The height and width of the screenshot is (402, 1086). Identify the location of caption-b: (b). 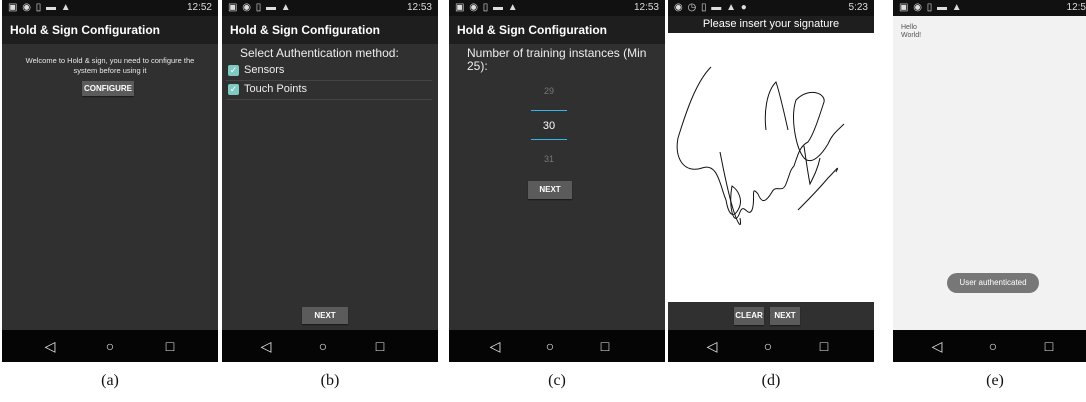
(330, 380).